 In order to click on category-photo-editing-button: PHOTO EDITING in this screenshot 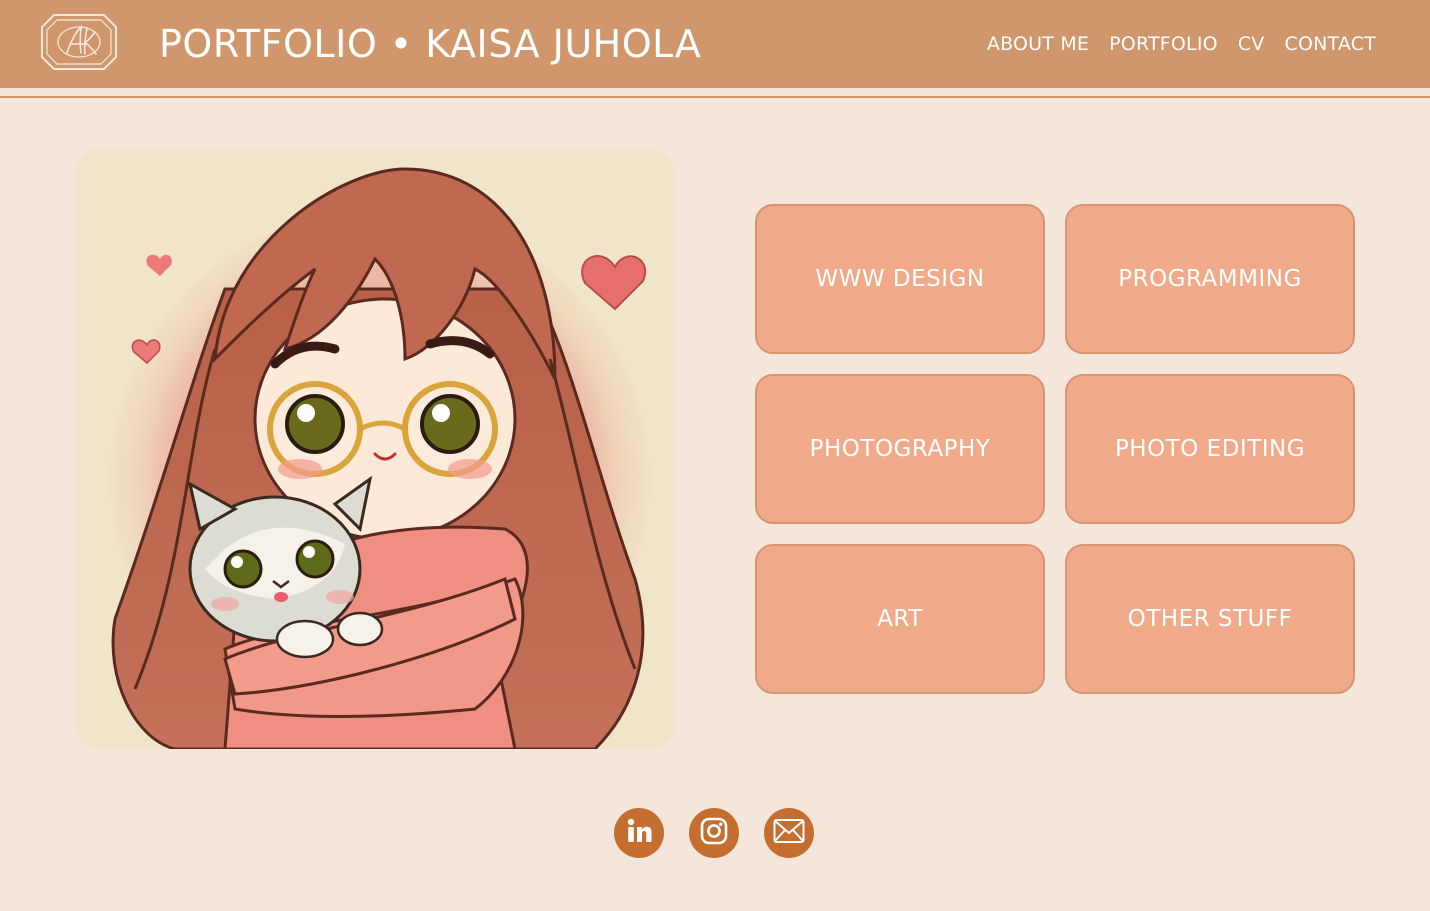, I will do `click(1210, 449)`.